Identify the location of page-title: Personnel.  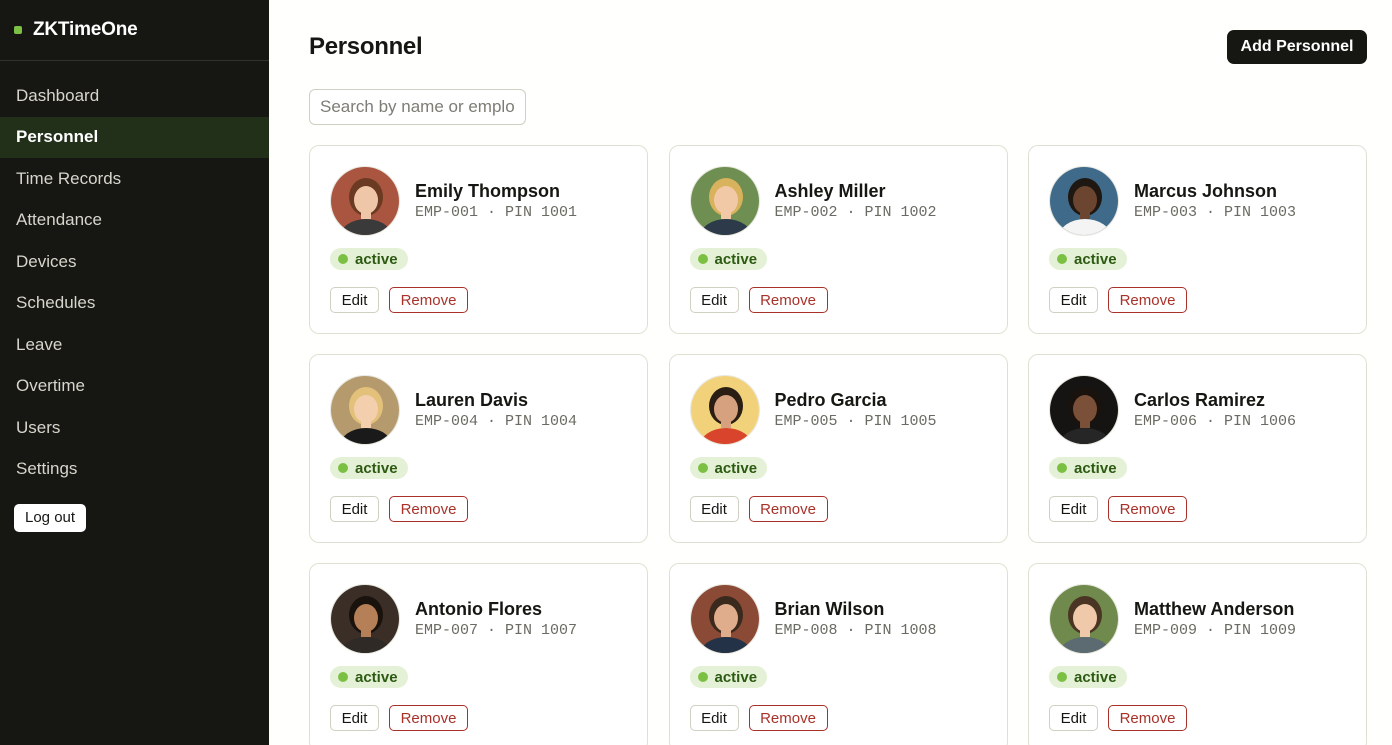
(366, 46).